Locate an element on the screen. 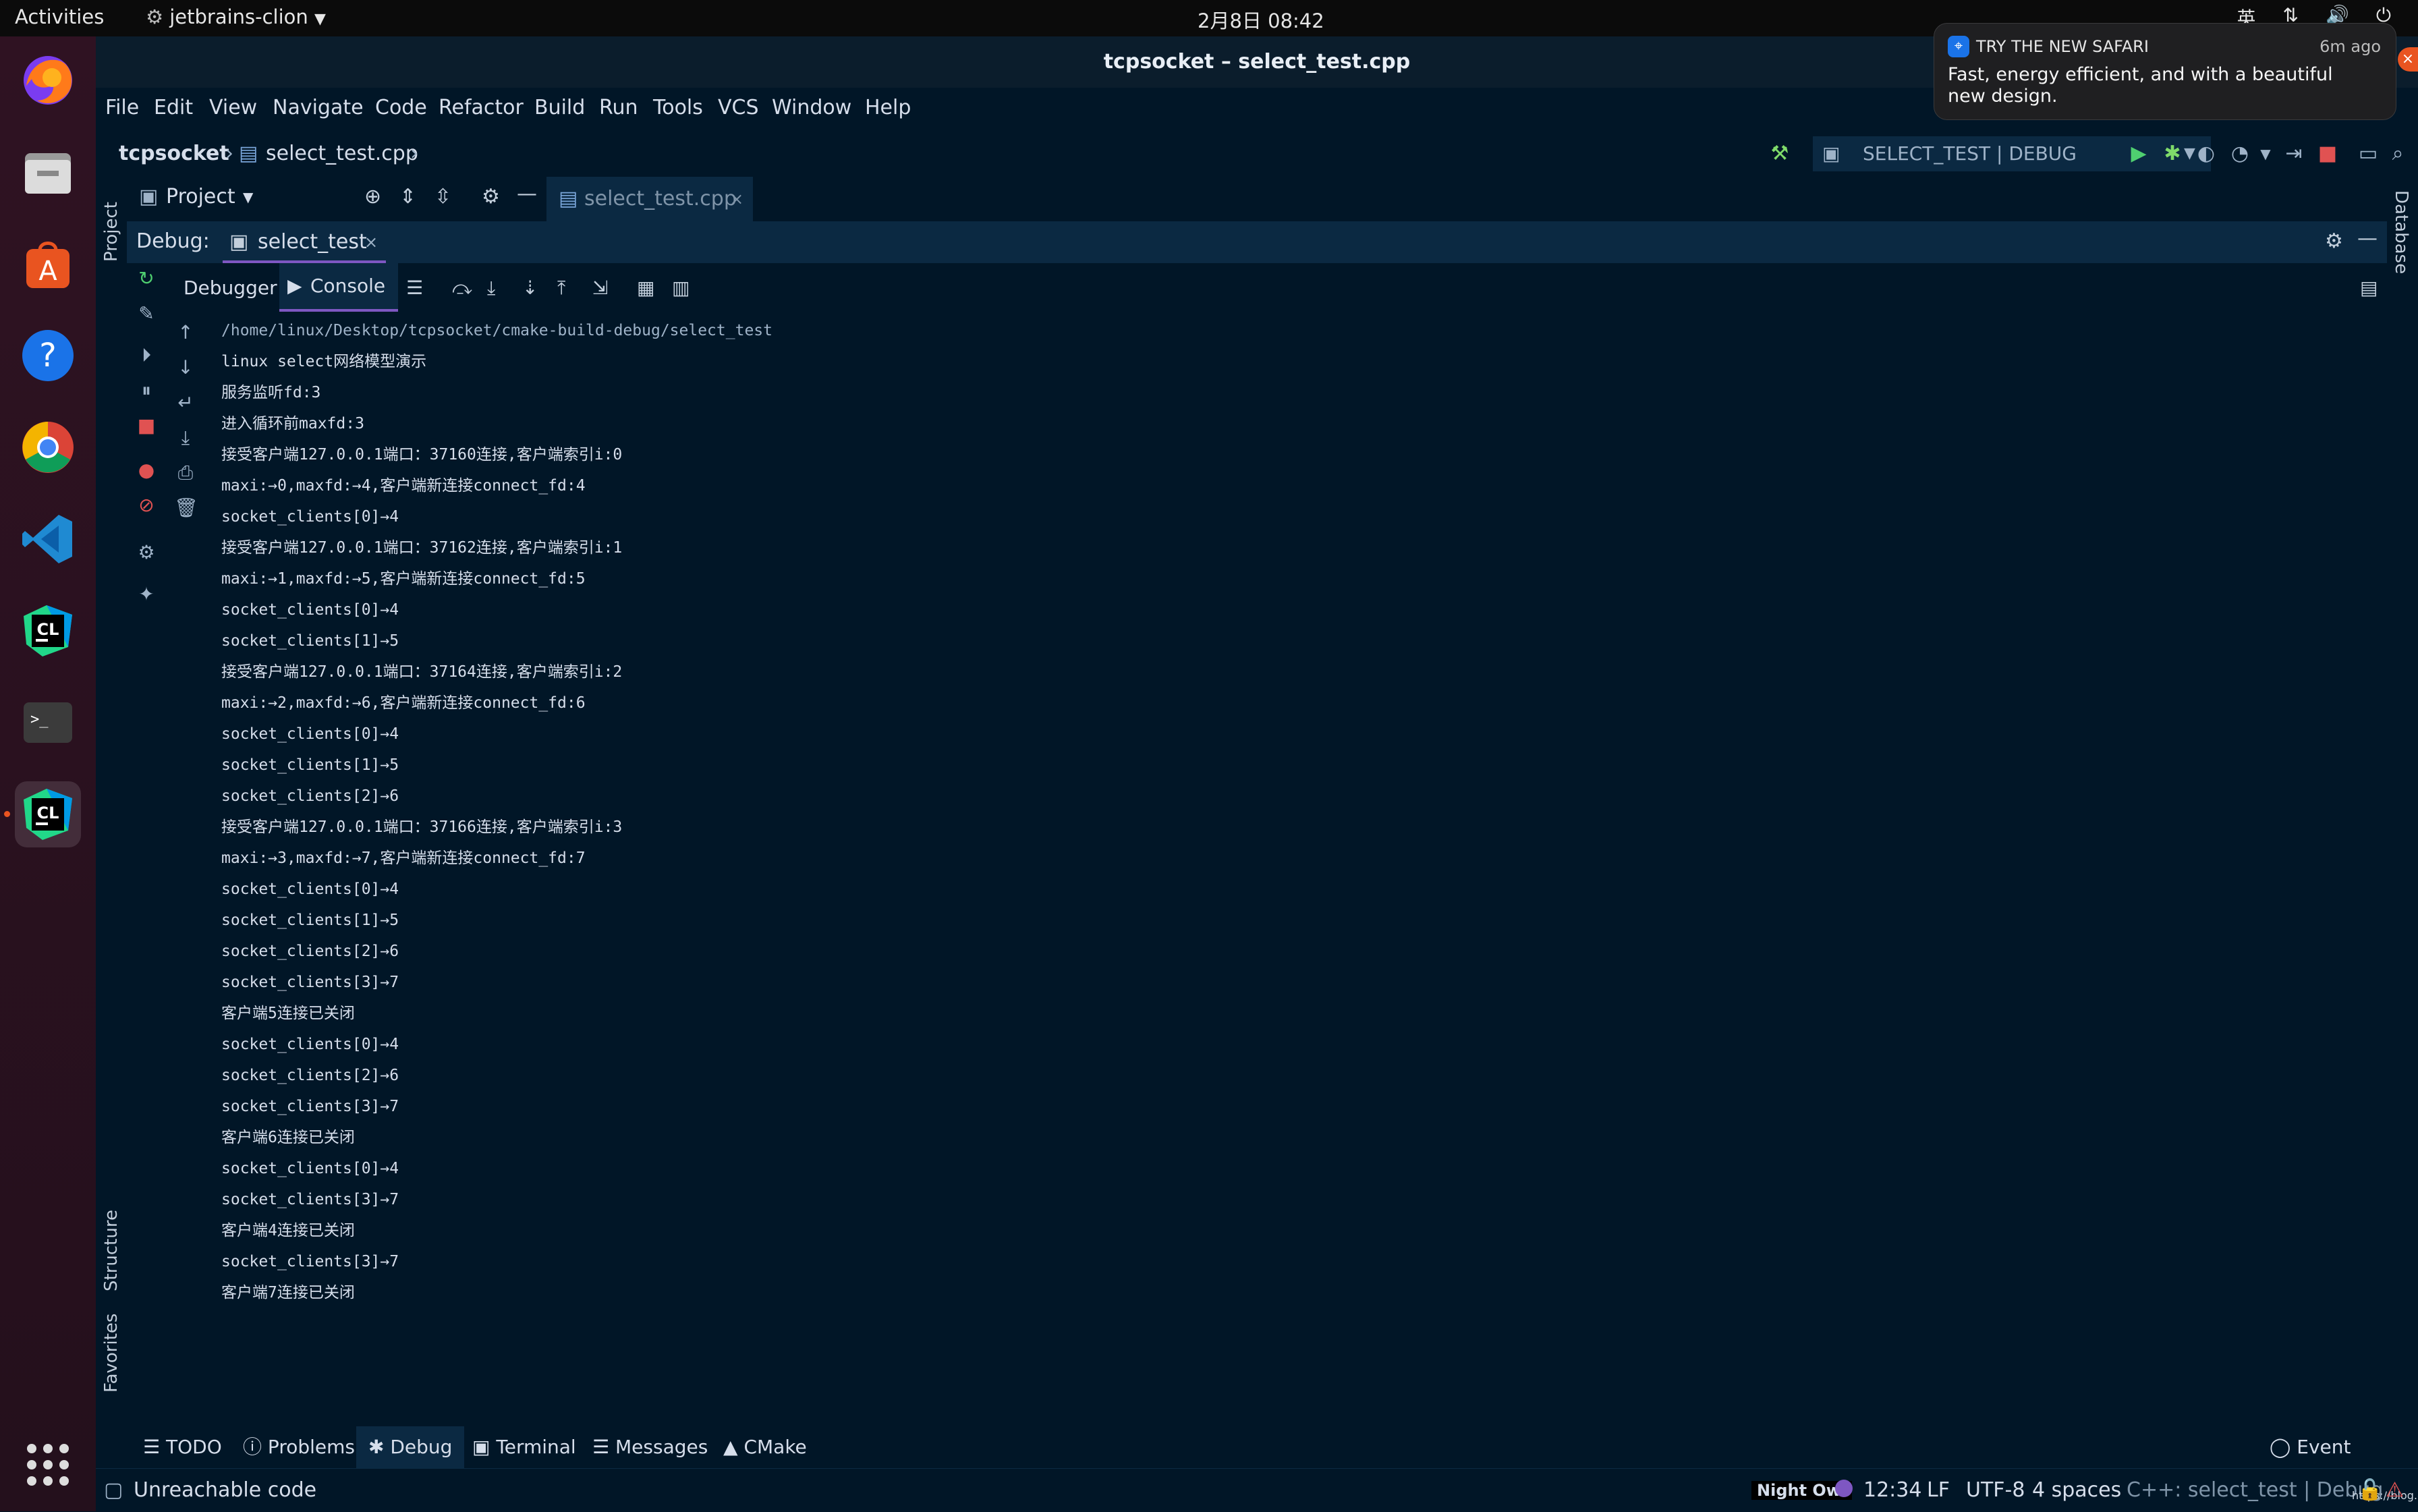 The height and width of the screenshot is (1512, 2418). clion-running-icon: CL is located at coordinates (48, 814).